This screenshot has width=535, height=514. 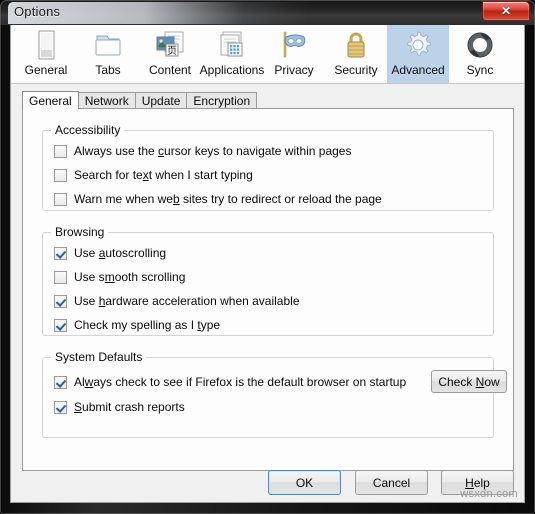 I want to click on checkbox-search-typing, so click(x=60, y=175).